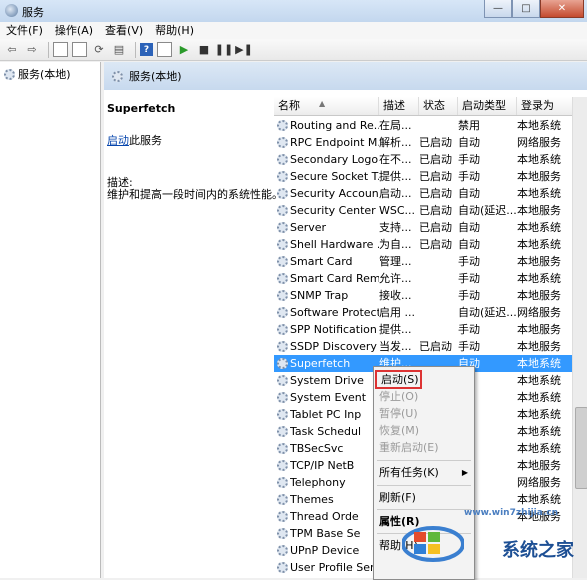  Describe the element at coordinates (581, 448) in the screenshot. I see `scrollbar-thumb` at that location.